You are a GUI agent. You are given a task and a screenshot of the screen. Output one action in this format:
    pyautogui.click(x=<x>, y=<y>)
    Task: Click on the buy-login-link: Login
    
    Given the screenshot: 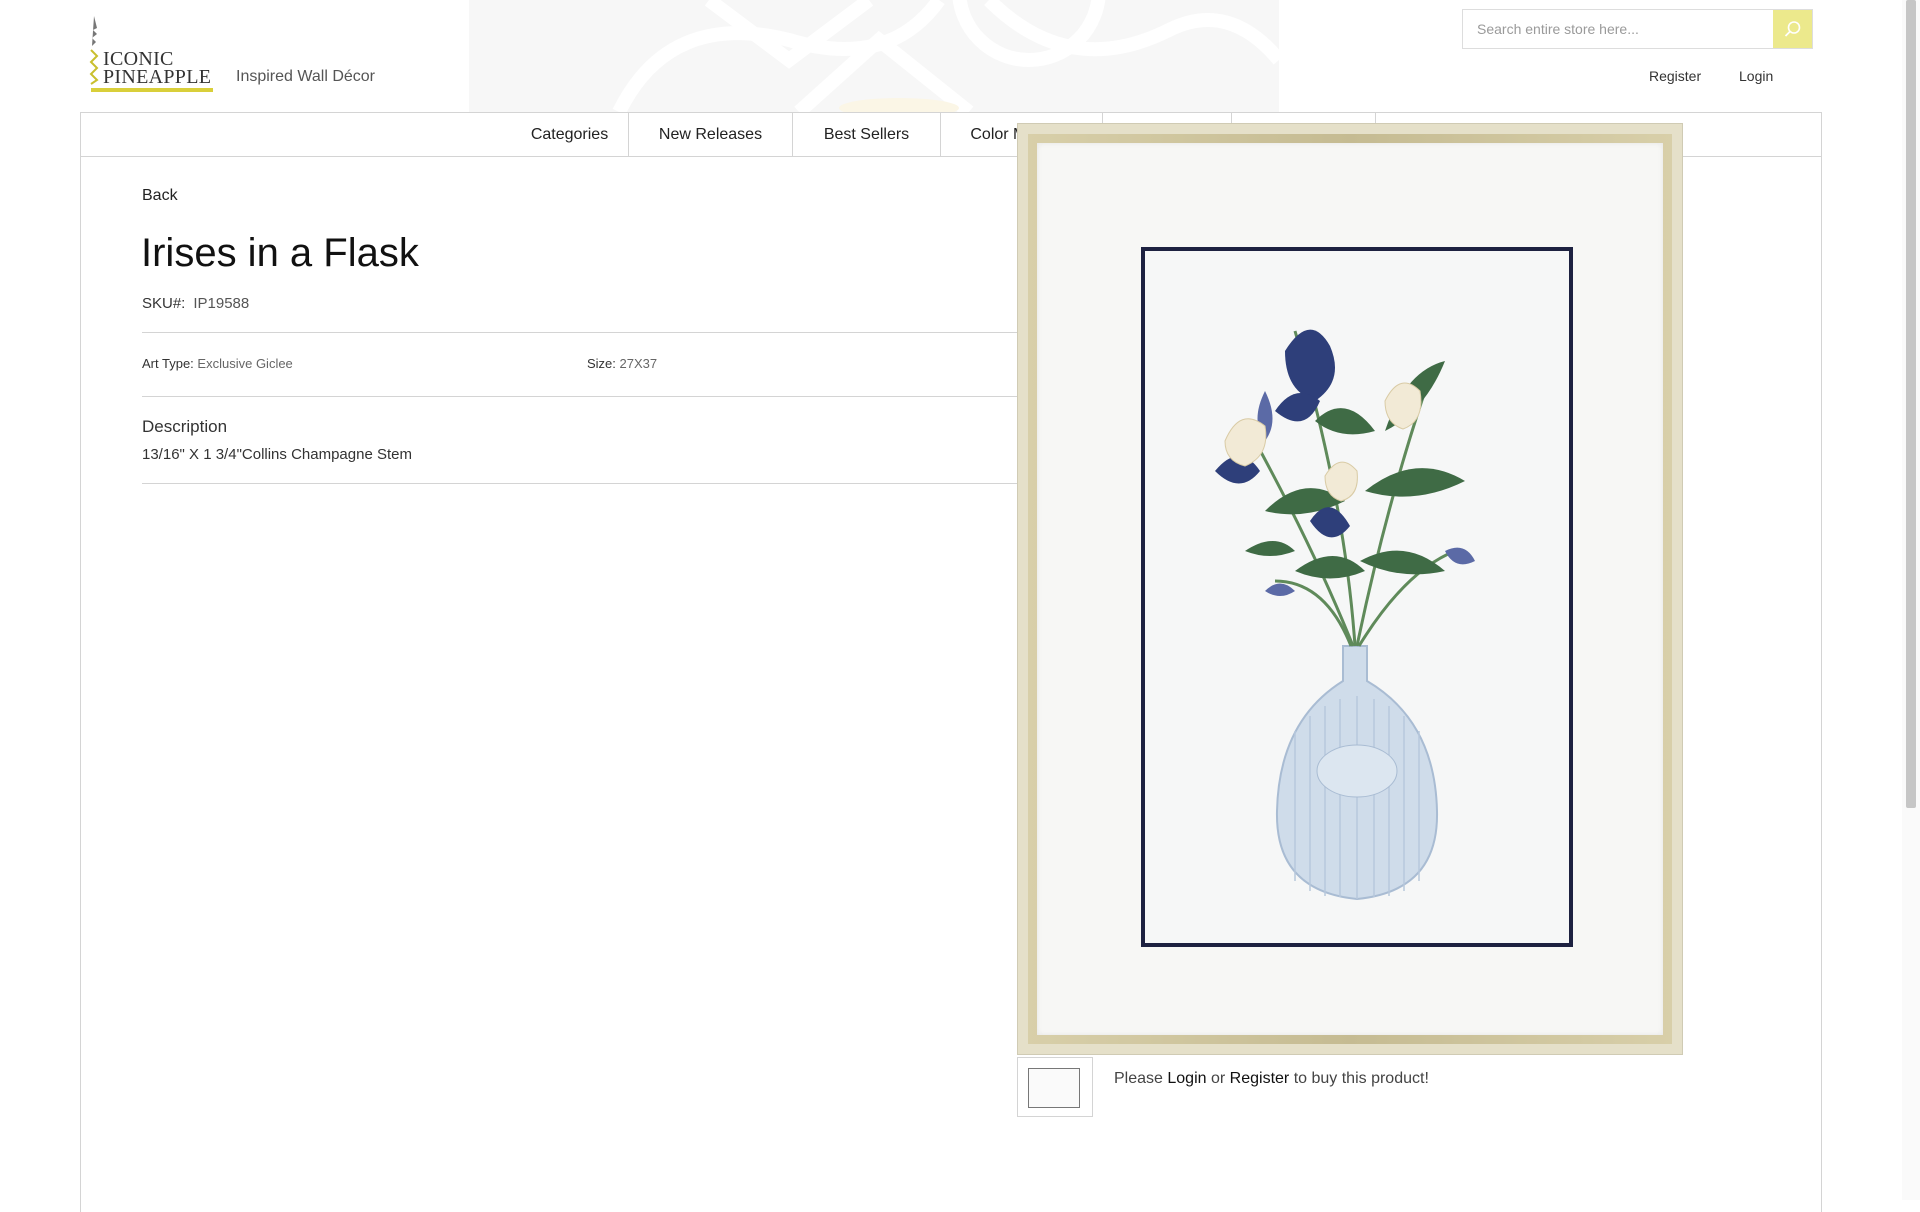 What is the action you would take?
    pyautogui.click(x=1186, y=1078)
    